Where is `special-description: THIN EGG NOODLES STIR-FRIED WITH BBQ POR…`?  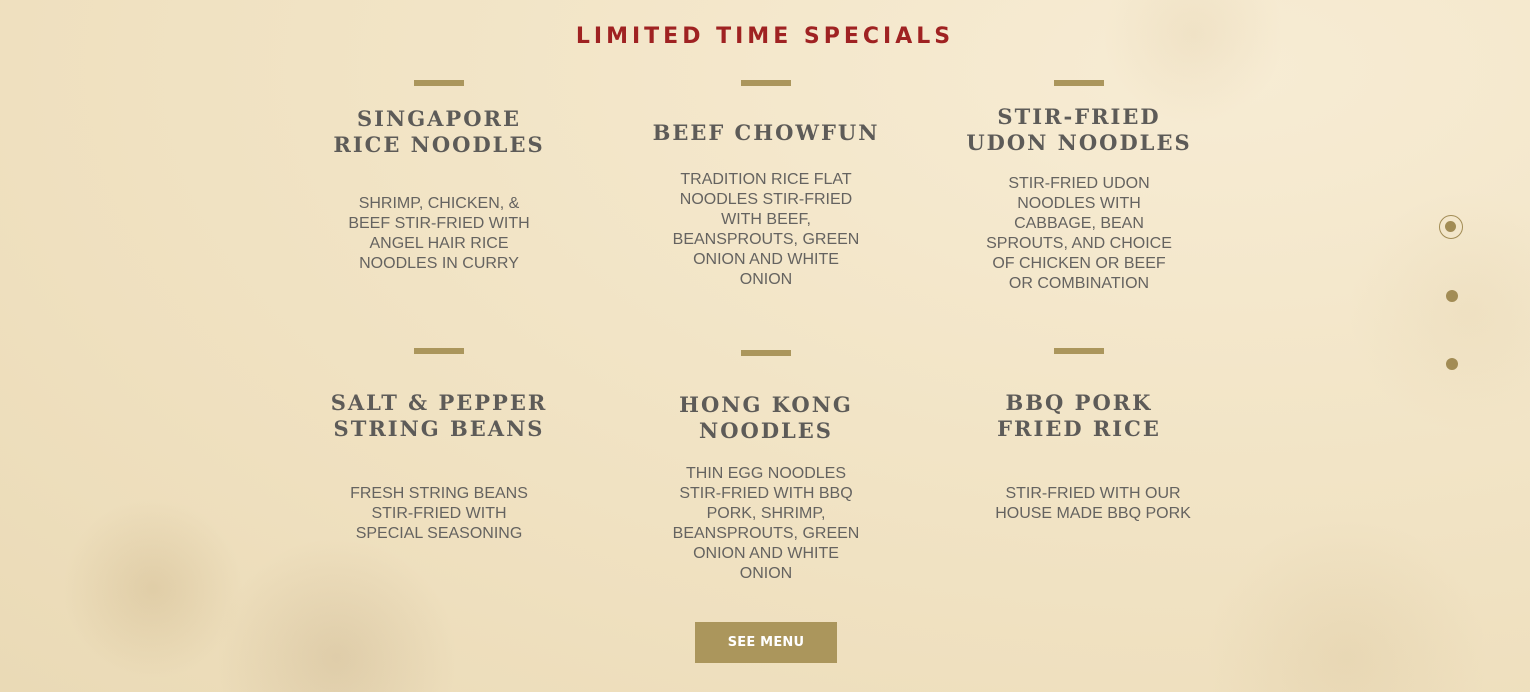
special-description: THIN EGG NOODLES STIR-FRIED WITH BBQ POR… is located at coordinates (766, 523).